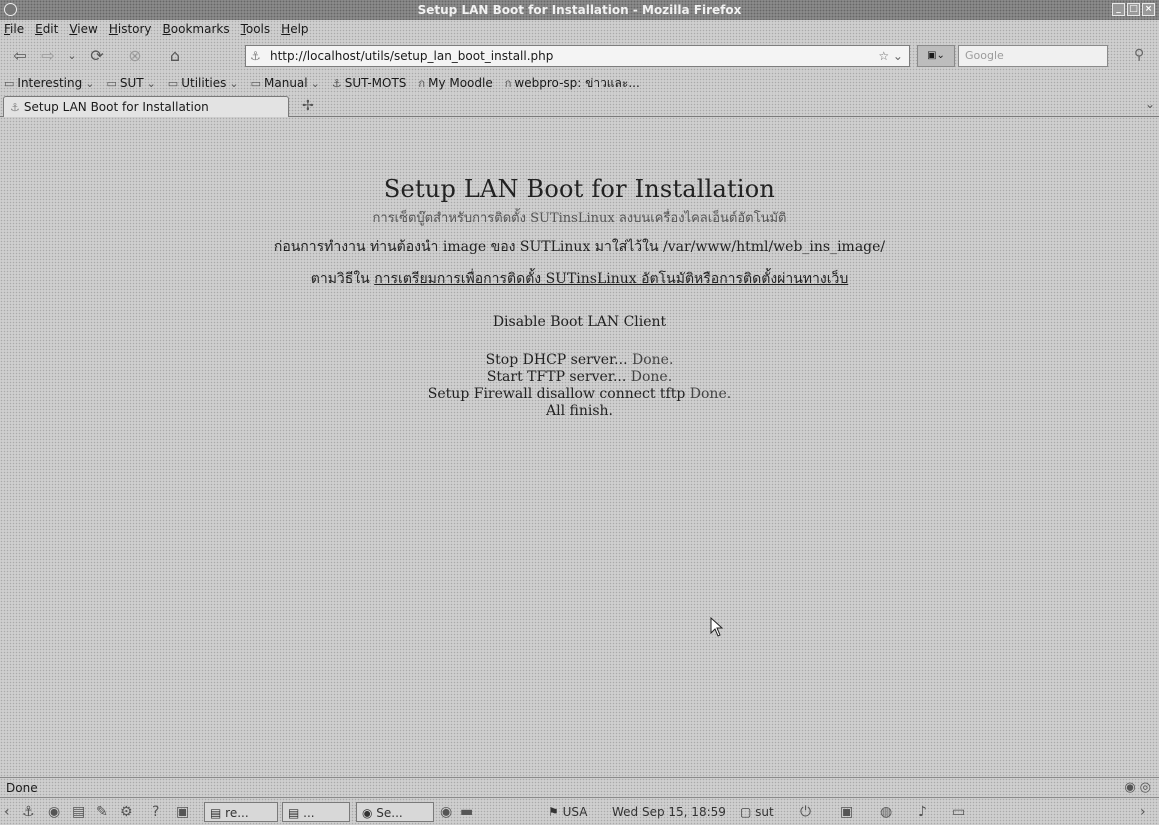 This screenshot has width=1159, height=825. What do you see at coordinates (72, 56) in the screenshot?
I see `history-dropdown-icon: ⌄` at bounding box center [72, 56].